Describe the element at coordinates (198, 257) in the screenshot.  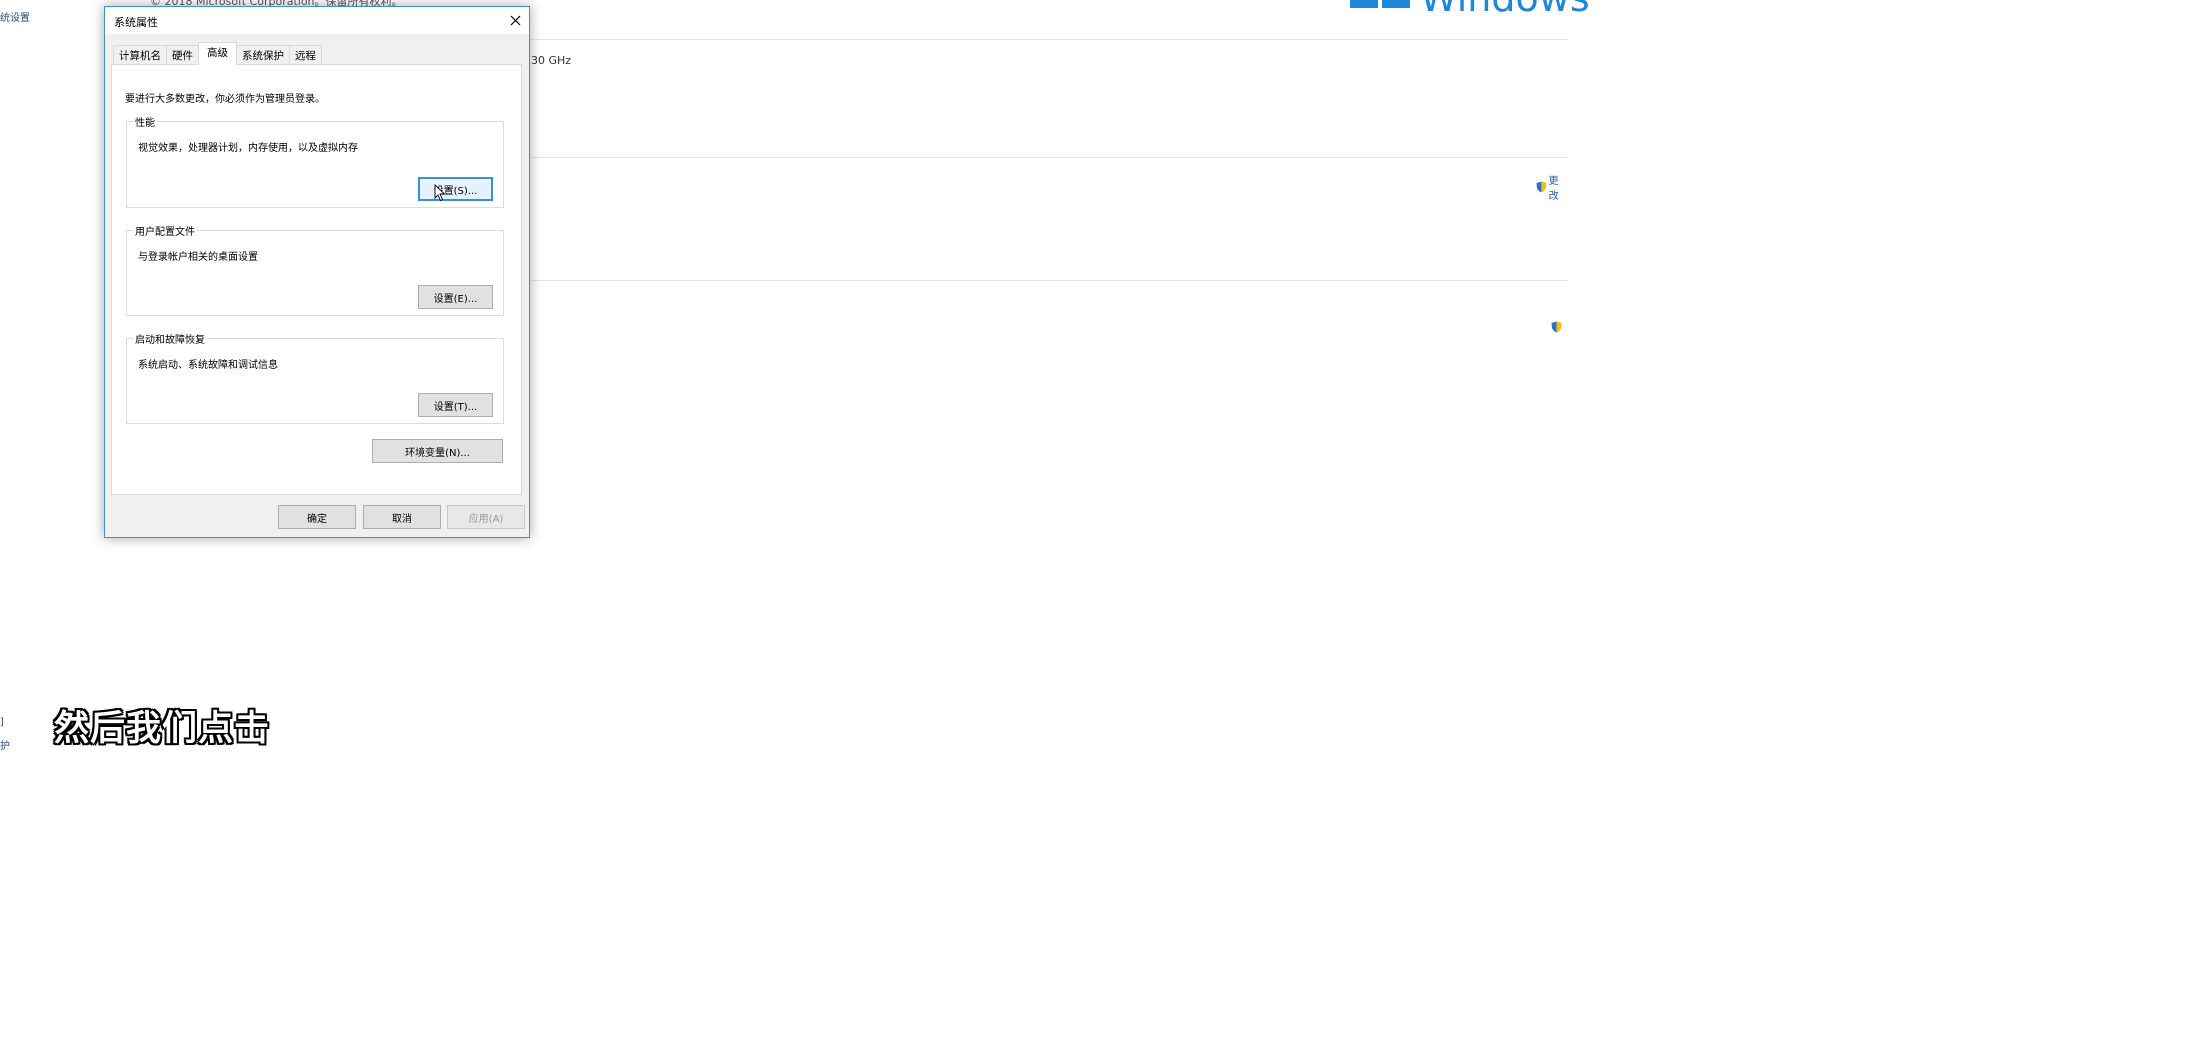
I see `user-profiles-desc: 与登录帐户相关的桌面设置` at that location.